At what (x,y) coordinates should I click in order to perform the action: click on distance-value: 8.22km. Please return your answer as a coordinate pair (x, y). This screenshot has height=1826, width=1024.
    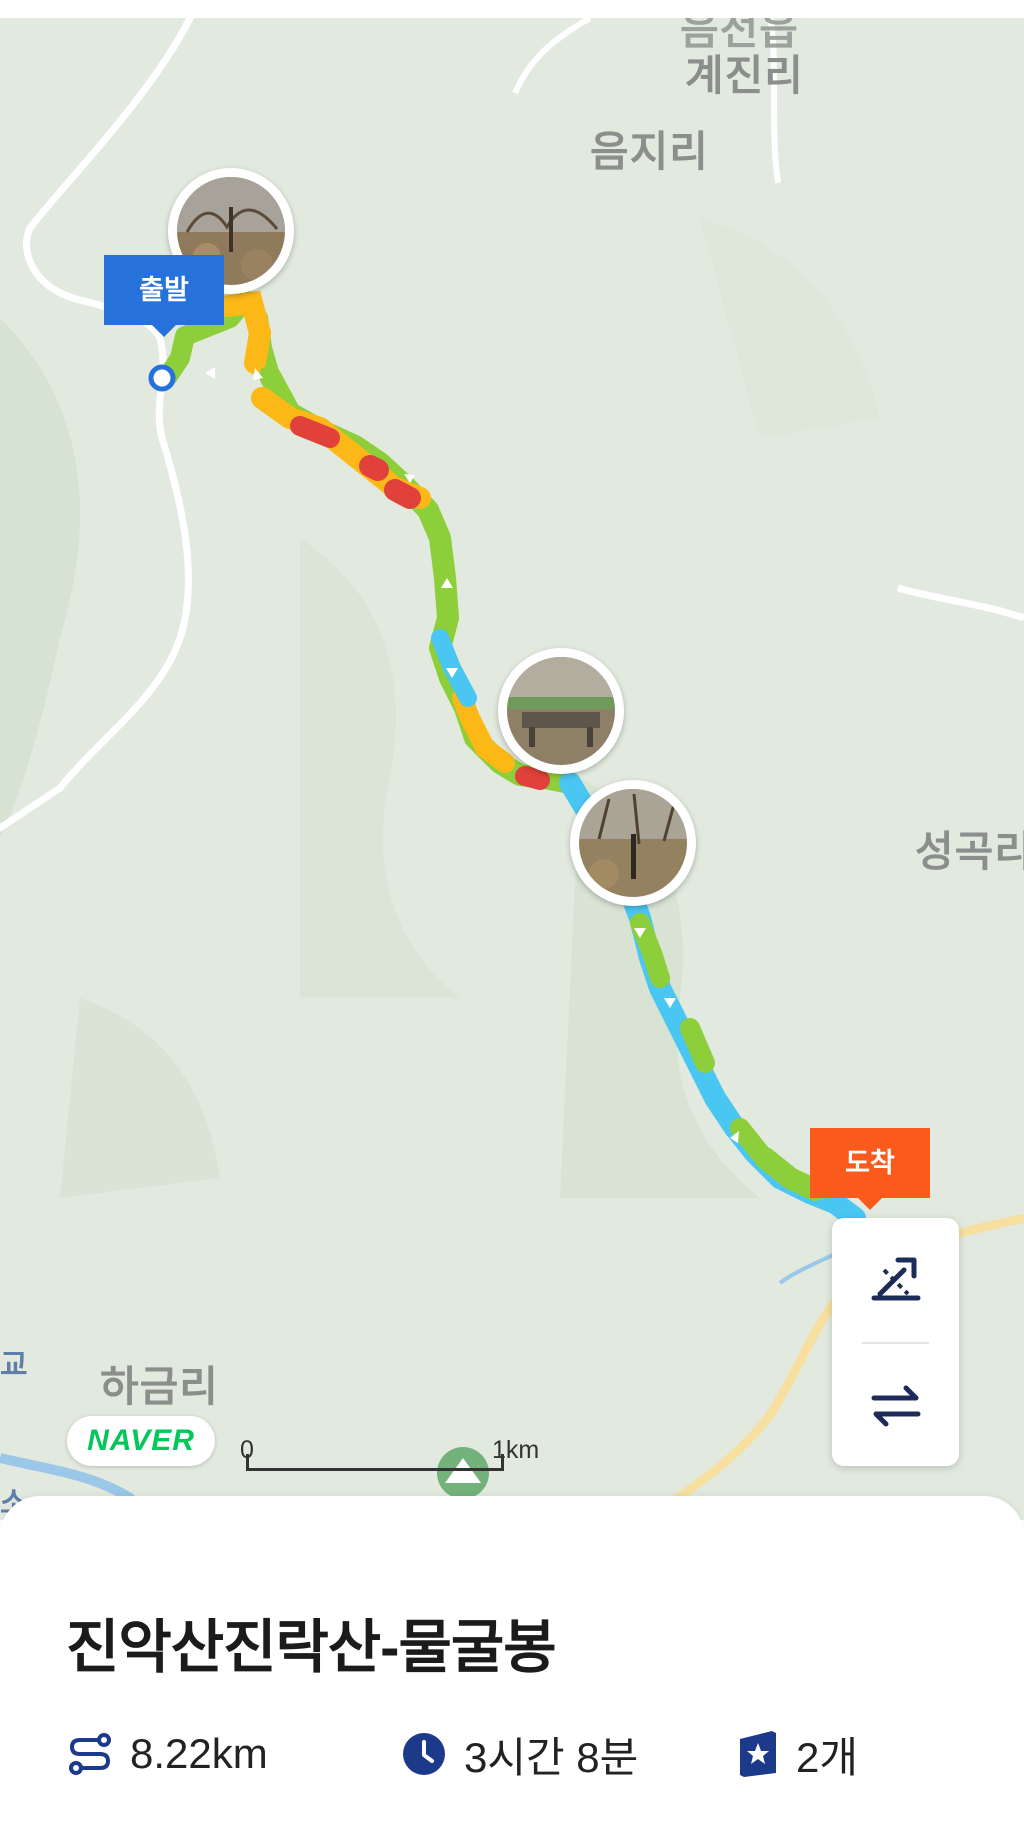
    Looking at the image, I should click on (199, 1753).